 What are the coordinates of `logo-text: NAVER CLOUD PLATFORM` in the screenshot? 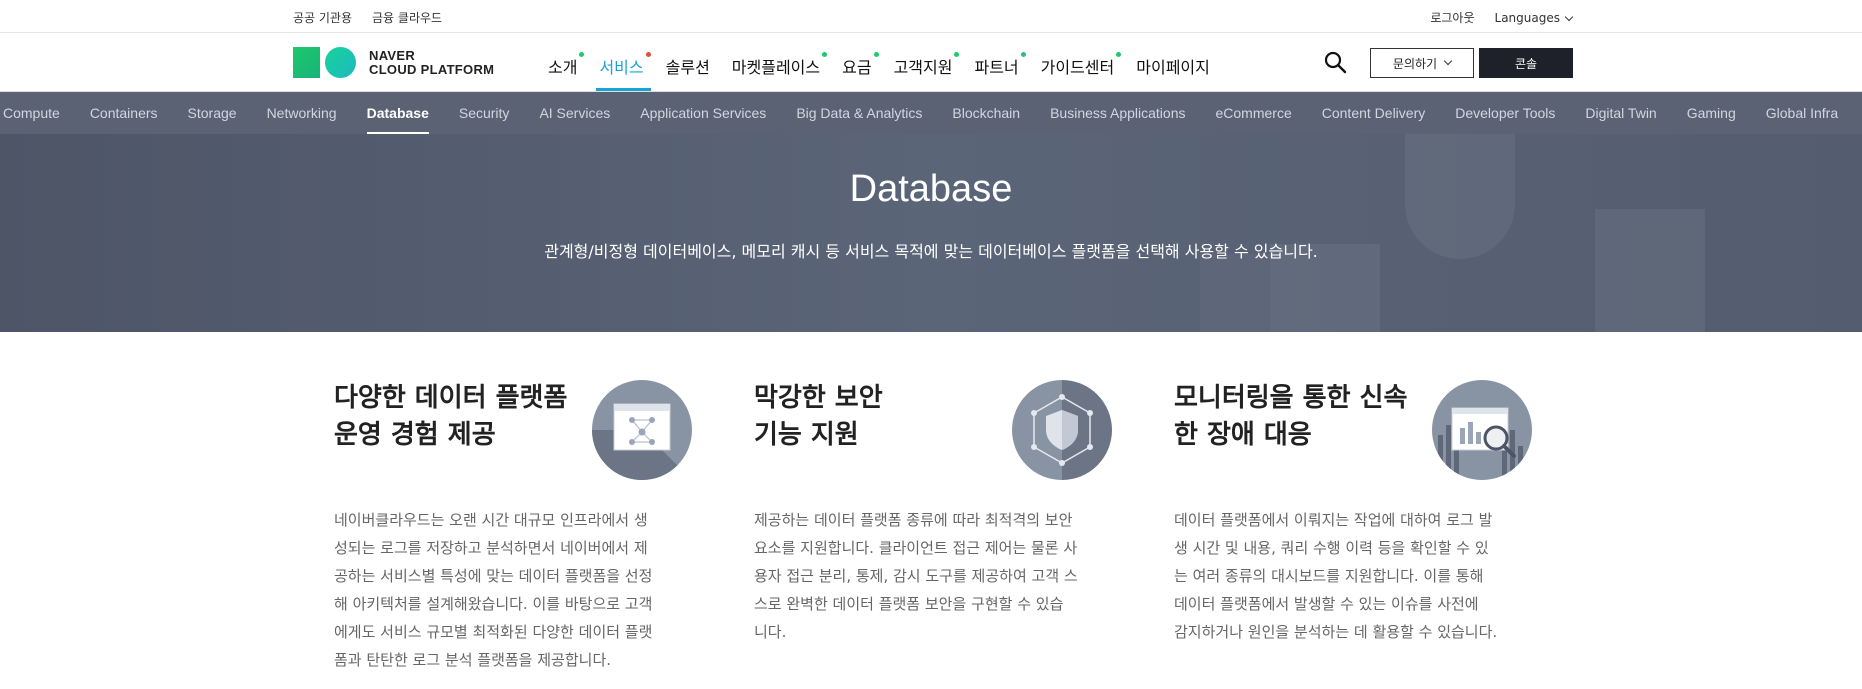 It's located at (432, 62).